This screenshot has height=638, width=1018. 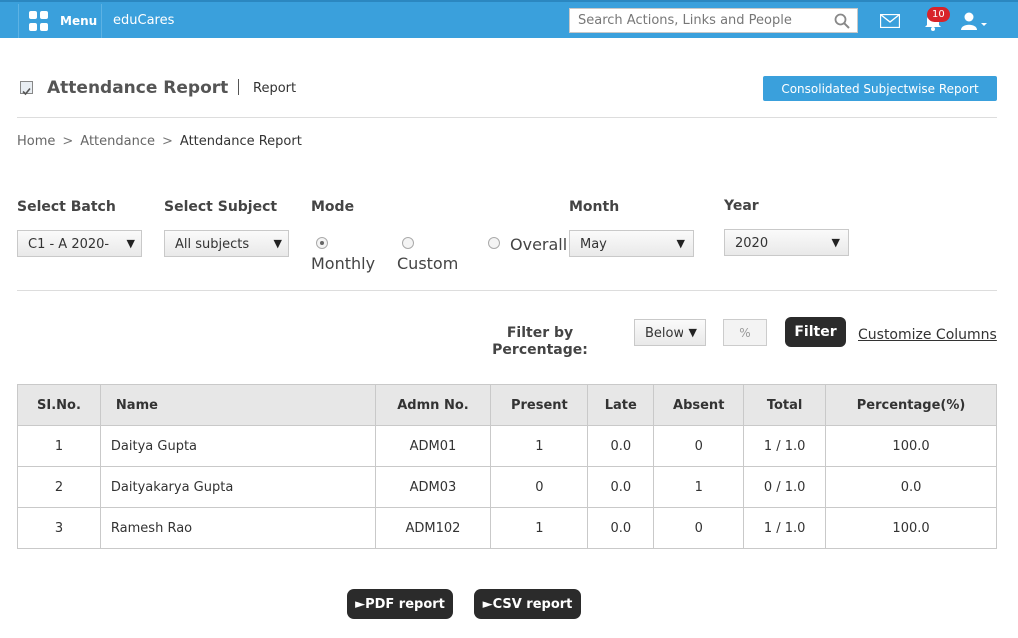 I want to click on subject-select: All subjects ▼, so click(x=226, y=243).